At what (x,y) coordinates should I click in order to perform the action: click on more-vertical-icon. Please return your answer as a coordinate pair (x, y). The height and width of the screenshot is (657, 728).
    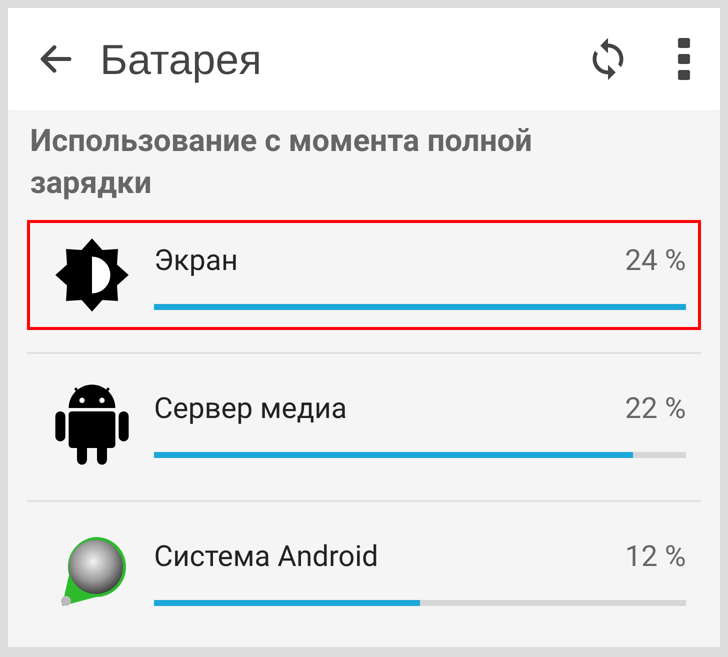
    Looking at the image, I should click on (684, 59).